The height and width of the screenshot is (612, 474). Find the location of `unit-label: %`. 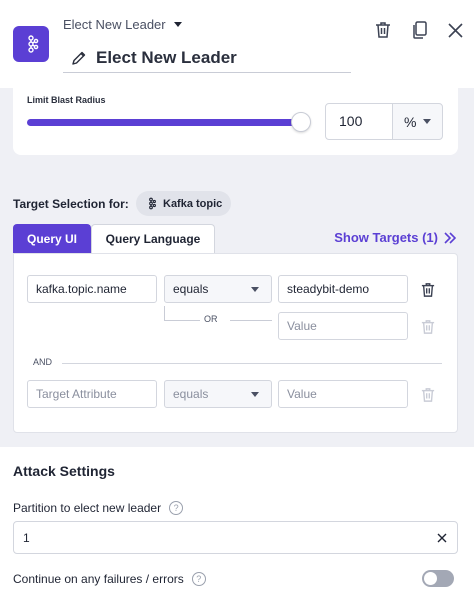

unit-label: % is located at coordinates (410, 121).